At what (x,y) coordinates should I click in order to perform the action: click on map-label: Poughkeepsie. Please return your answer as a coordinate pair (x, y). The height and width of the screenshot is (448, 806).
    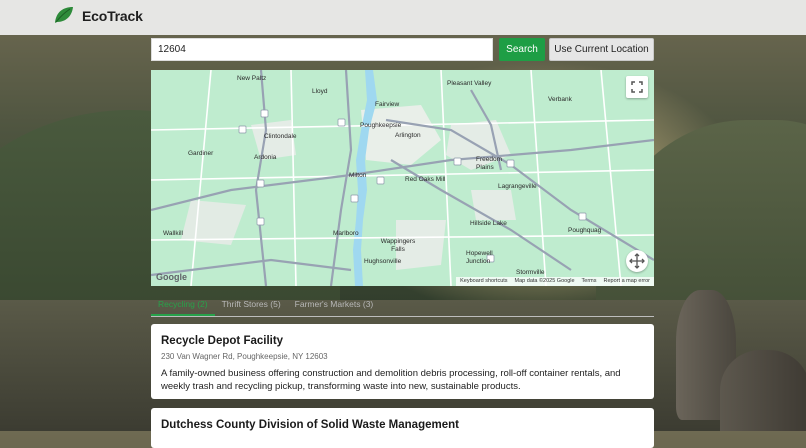
    Looking at the image, I should click on (381, 125).